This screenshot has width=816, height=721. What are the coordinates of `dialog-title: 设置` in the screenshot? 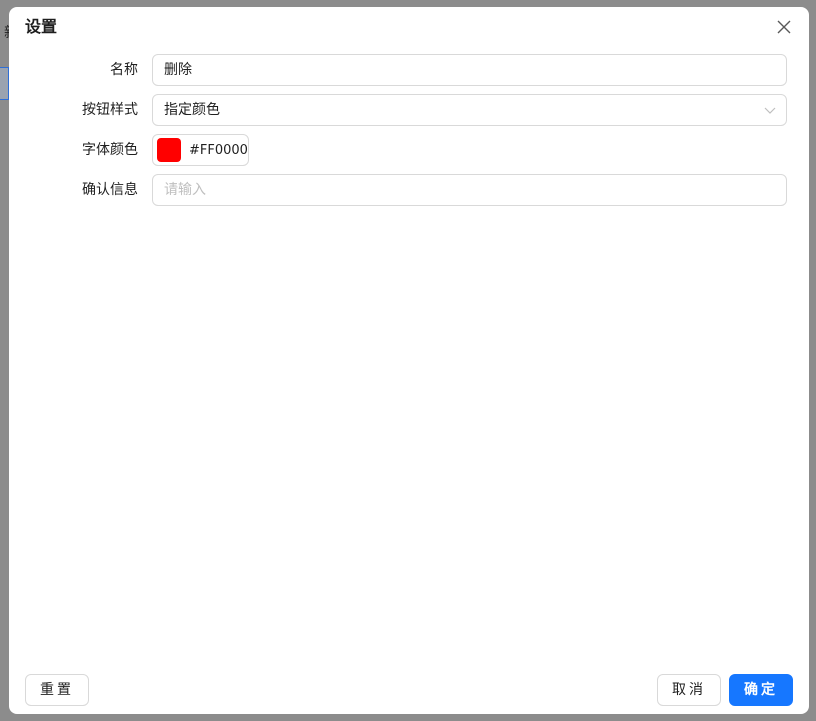 It's located at (41, 26).